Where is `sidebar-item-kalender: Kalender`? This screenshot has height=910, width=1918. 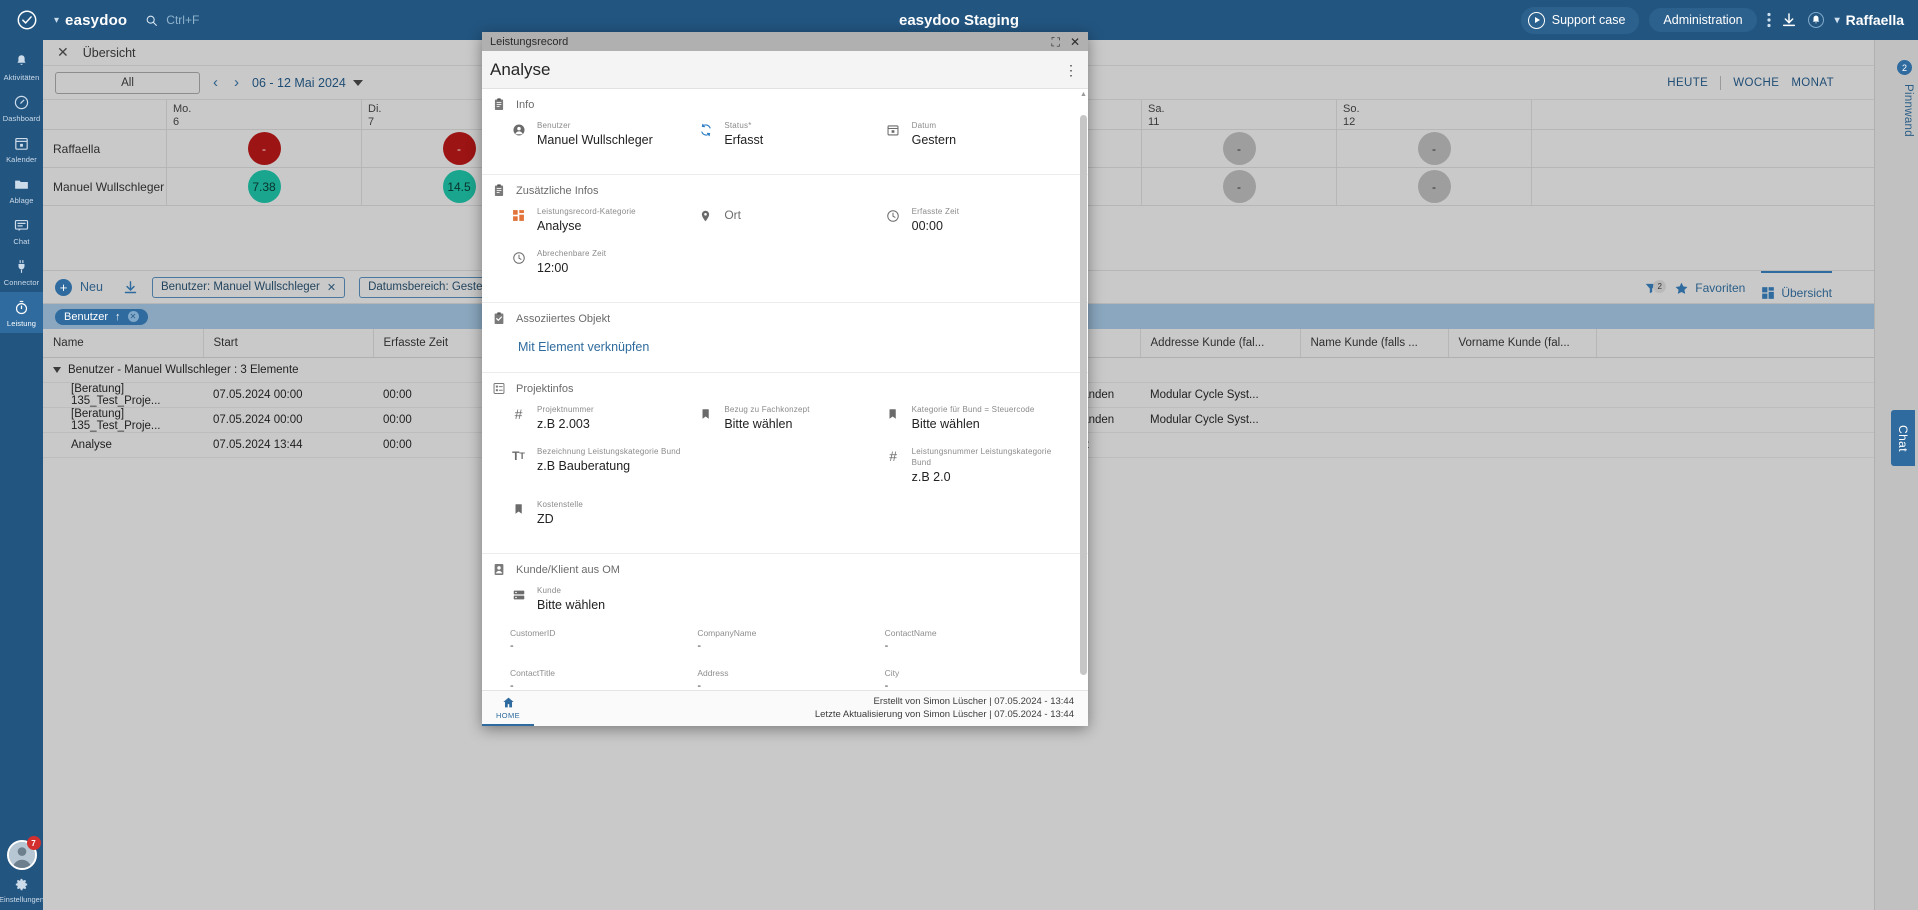
sidebar-item-kalender: Kalender is located at coordinates (21, 148).